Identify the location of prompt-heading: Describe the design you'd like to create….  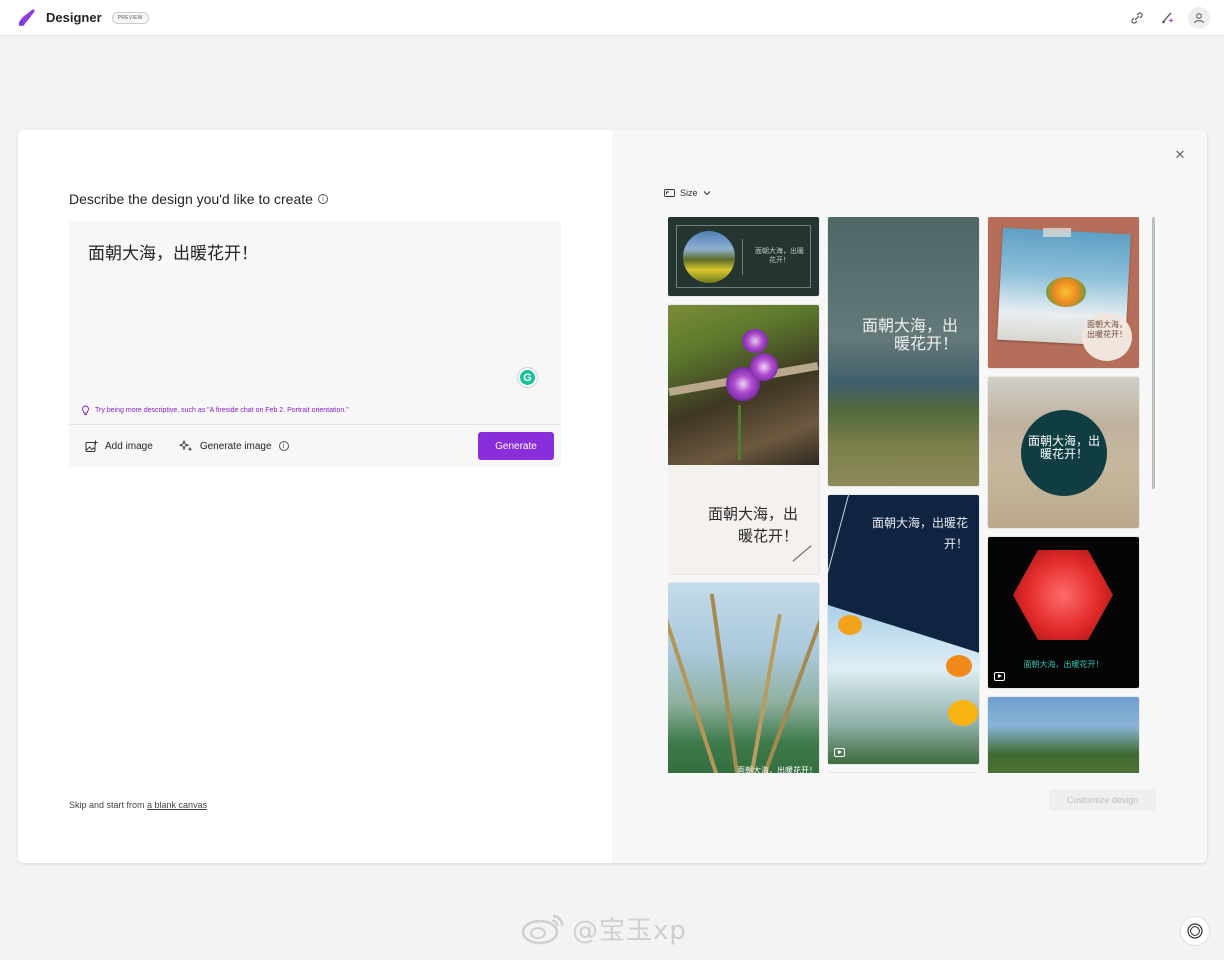
(198, 199).